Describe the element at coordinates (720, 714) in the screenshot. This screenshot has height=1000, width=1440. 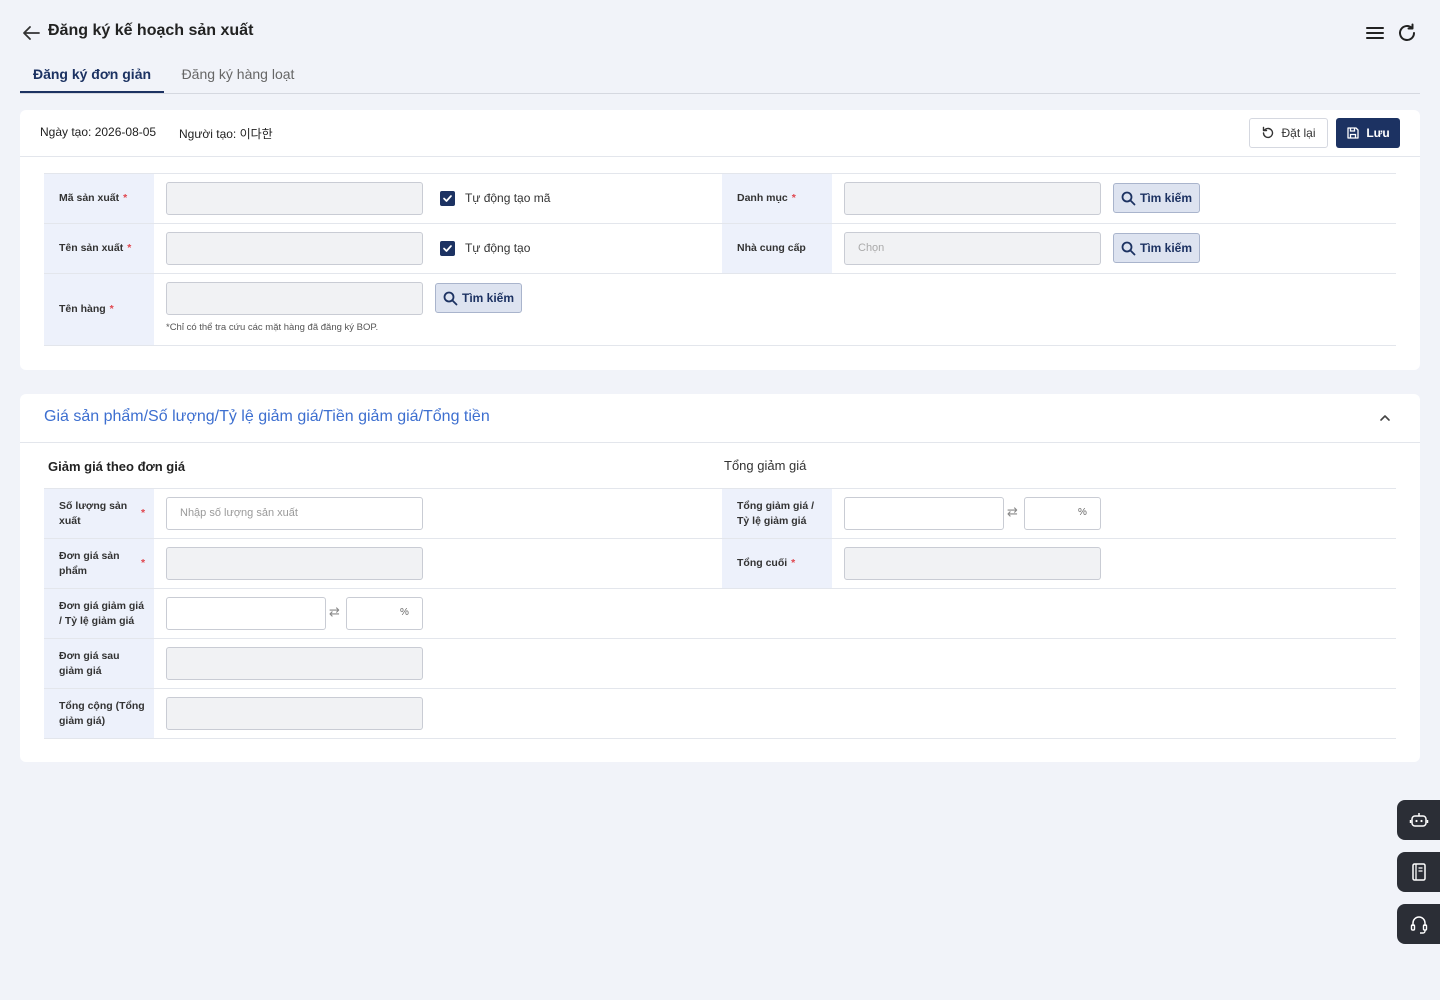
I see `form-row: Tổng cộng (Tổng giảm giá)` at that location.